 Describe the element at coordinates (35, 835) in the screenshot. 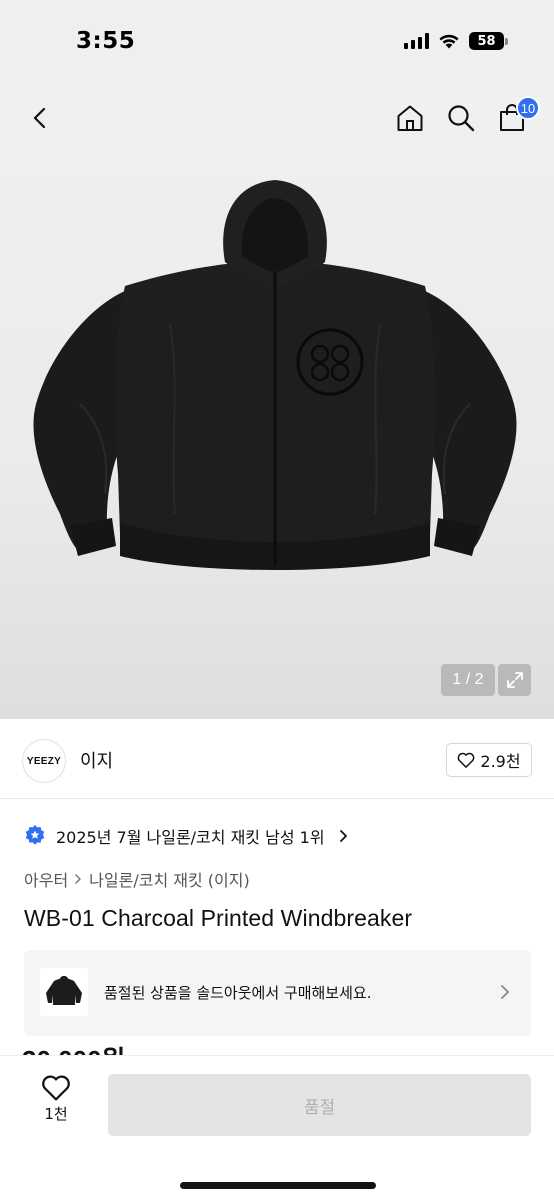

I see `star-badge-icon` at that location.